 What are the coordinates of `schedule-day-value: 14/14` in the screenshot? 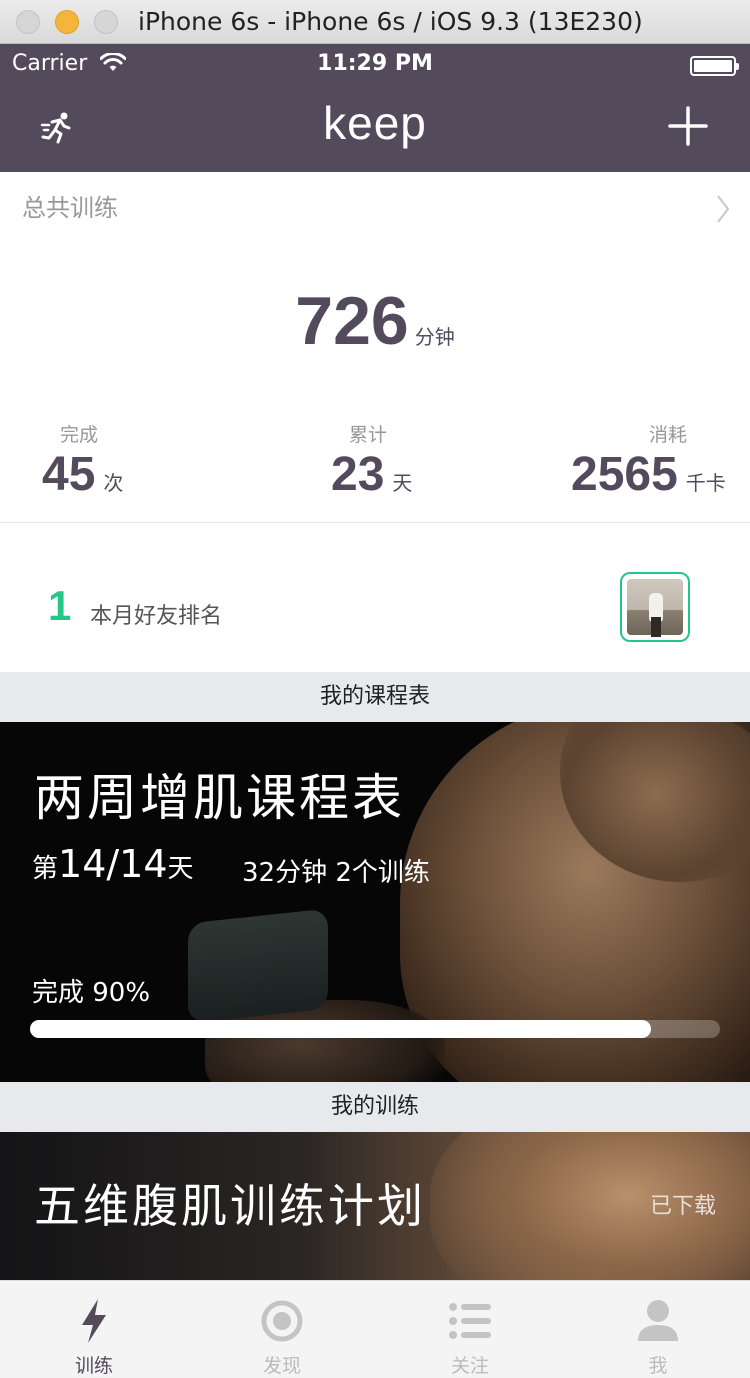 It's located at (113, 864).